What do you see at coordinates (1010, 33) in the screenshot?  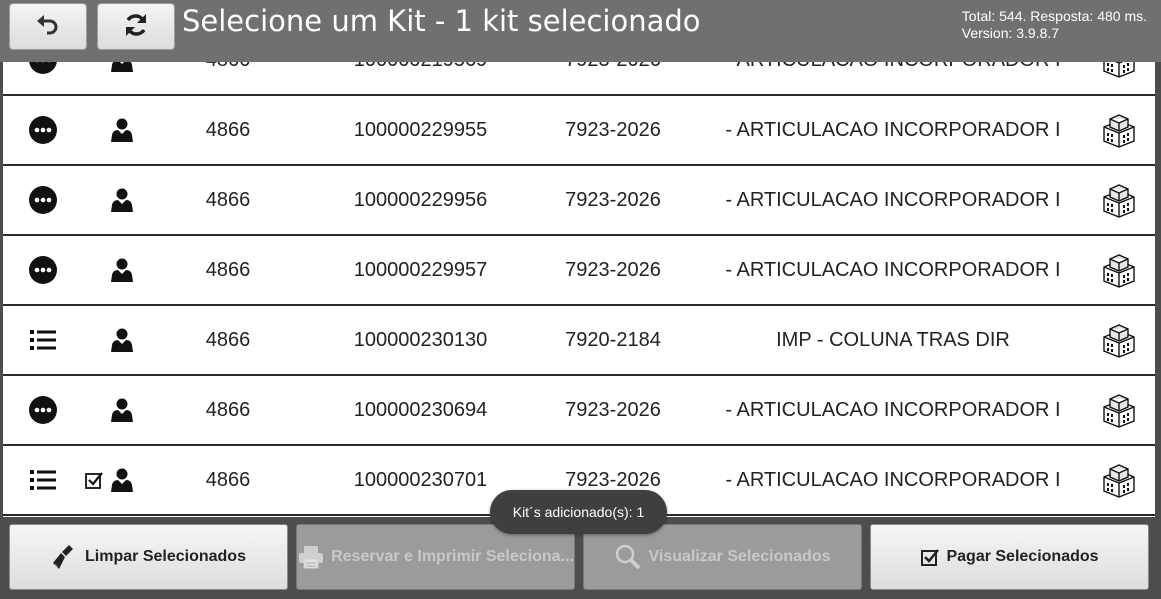 I see `status-version: Version: 3.9.8.7` at bounding box center [1010, 33].